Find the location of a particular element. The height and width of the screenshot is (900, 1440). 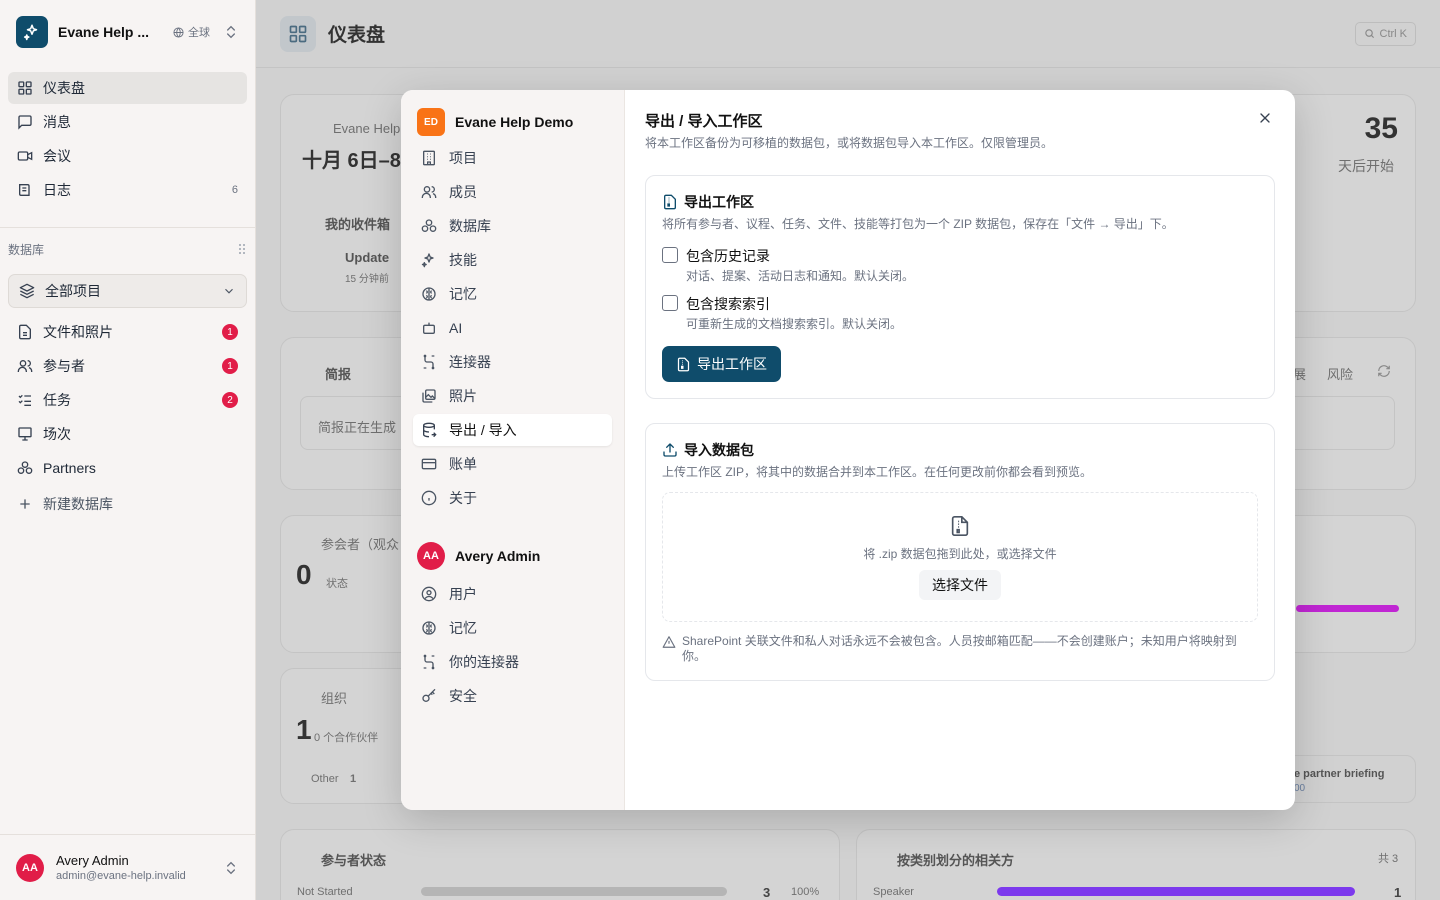

chevrons-up-down-icon is located at coordinates (231, 32).